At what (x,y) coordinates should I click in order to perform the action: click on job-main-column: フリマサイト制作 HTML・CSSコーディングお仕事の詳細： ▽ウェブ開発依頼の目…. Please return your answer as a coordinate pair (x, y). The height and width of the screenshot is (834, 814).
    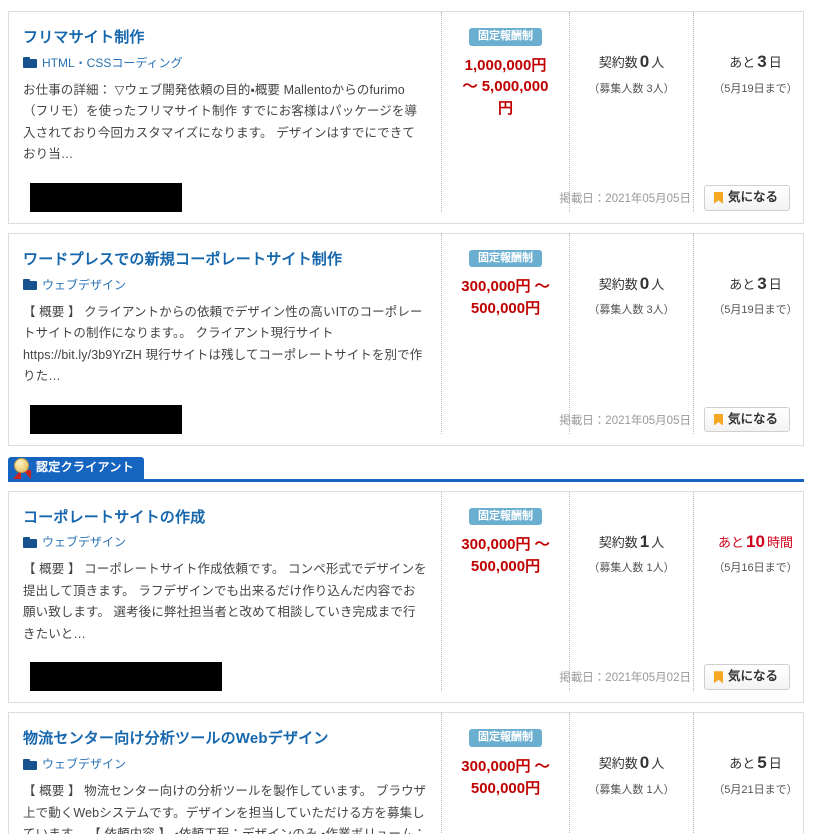
    Looking at the image, I should click on (225, 112).